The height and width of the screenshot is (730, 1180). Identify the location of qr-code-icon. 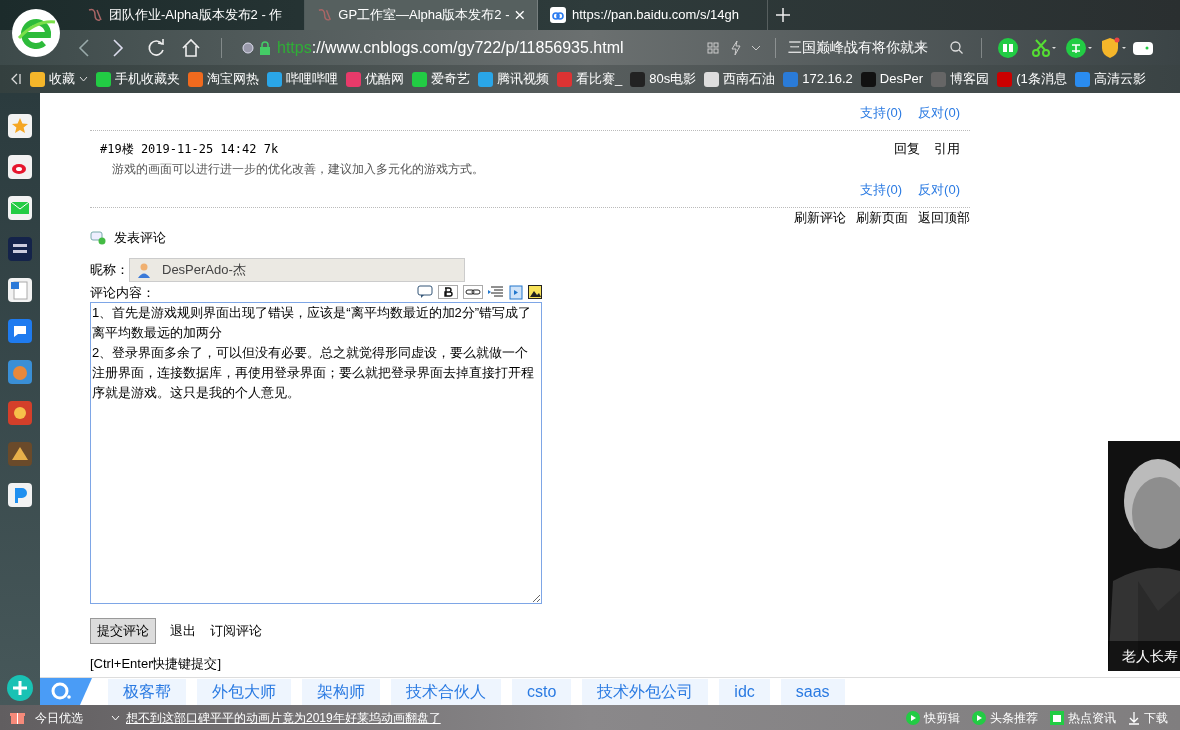
(713, 47).